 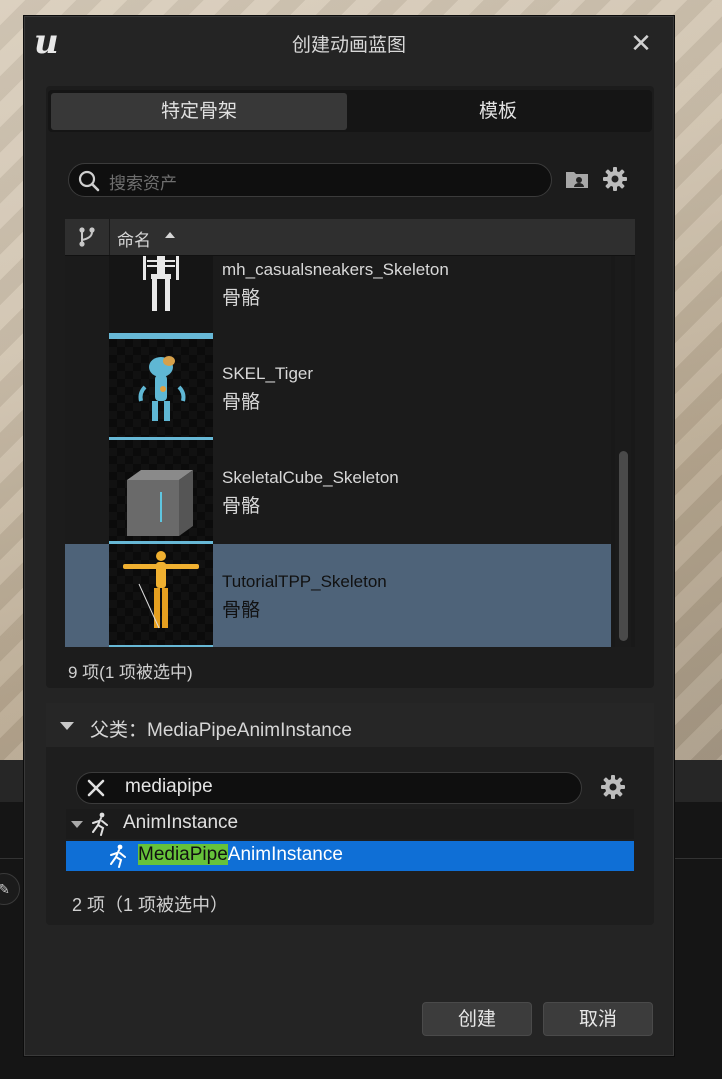 What do you see at coordinates (598, 1019) in the screenshot?
I see `cancel-button: 取消` at bounding box center [598, 1019].